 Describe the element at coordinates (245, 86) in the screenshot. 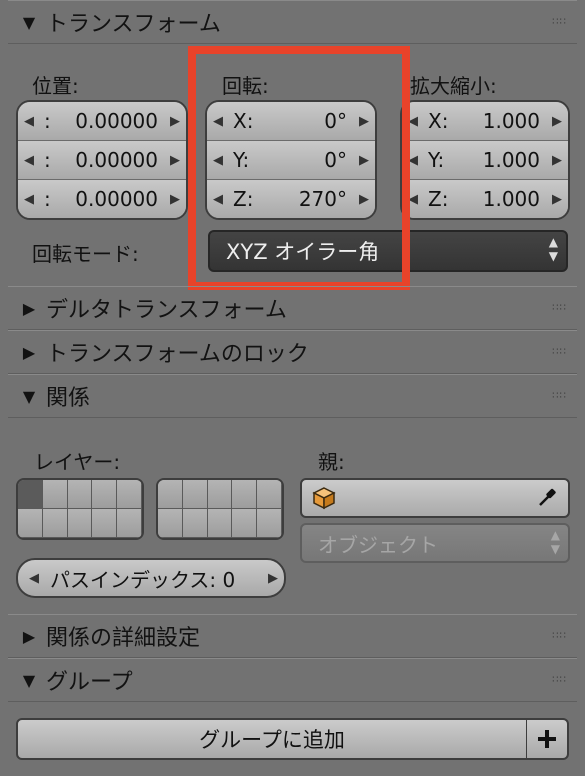

I see `rotation-label: 回転:` at that location.